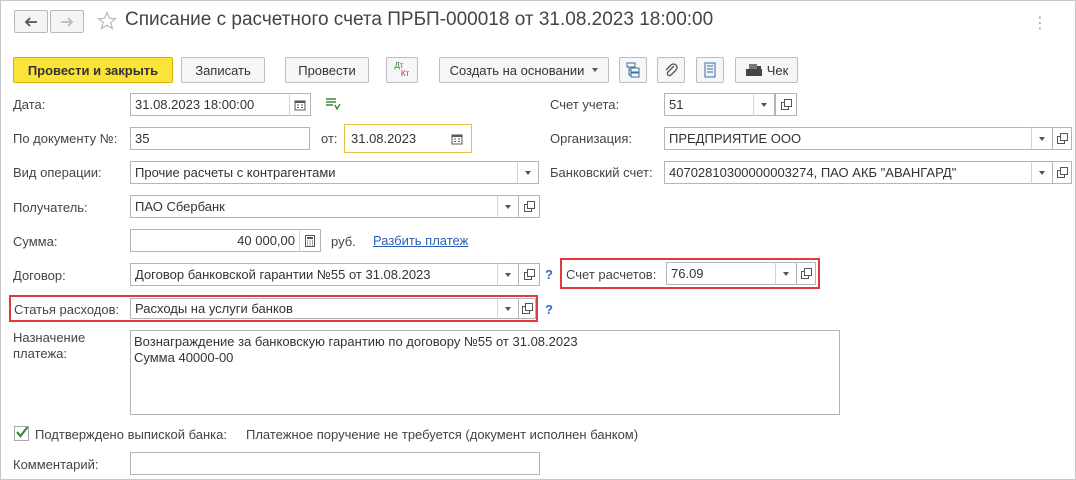  I want to click on star-icon, so click(107, 21).